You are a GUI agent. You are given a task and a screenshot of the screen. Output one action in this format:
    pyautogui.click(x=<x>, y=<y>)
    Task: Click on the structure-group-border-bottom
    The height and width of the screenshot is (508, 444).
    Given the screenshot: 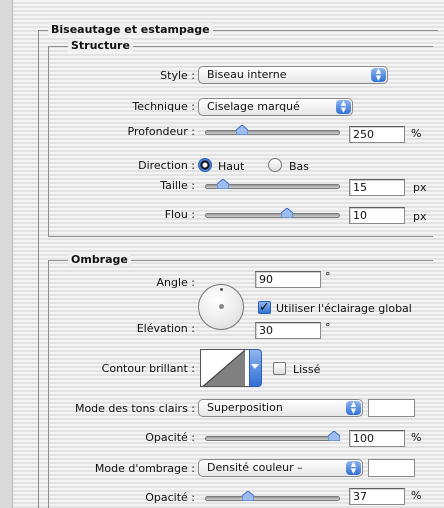 What is the action you would take?
    pyautogui.click(x=240, y=236)
    